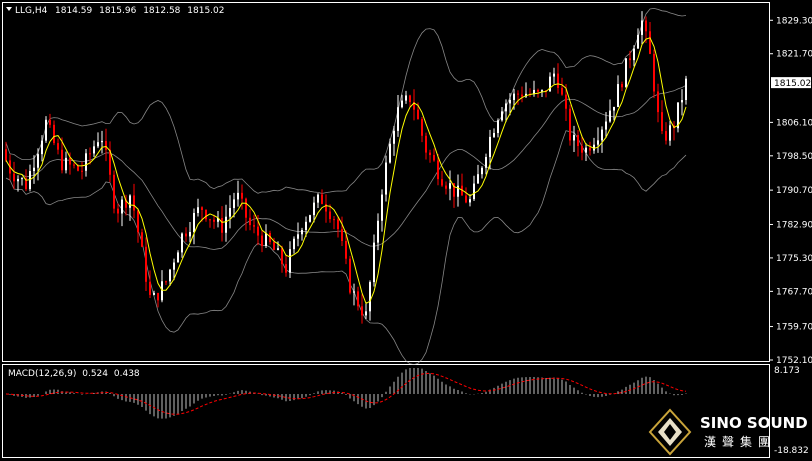 This screenshot has height=461, width=812. Describe the element at coordinates (794, 55) in the screenshot. I see `price-tick-label: 1821.70` at that location.